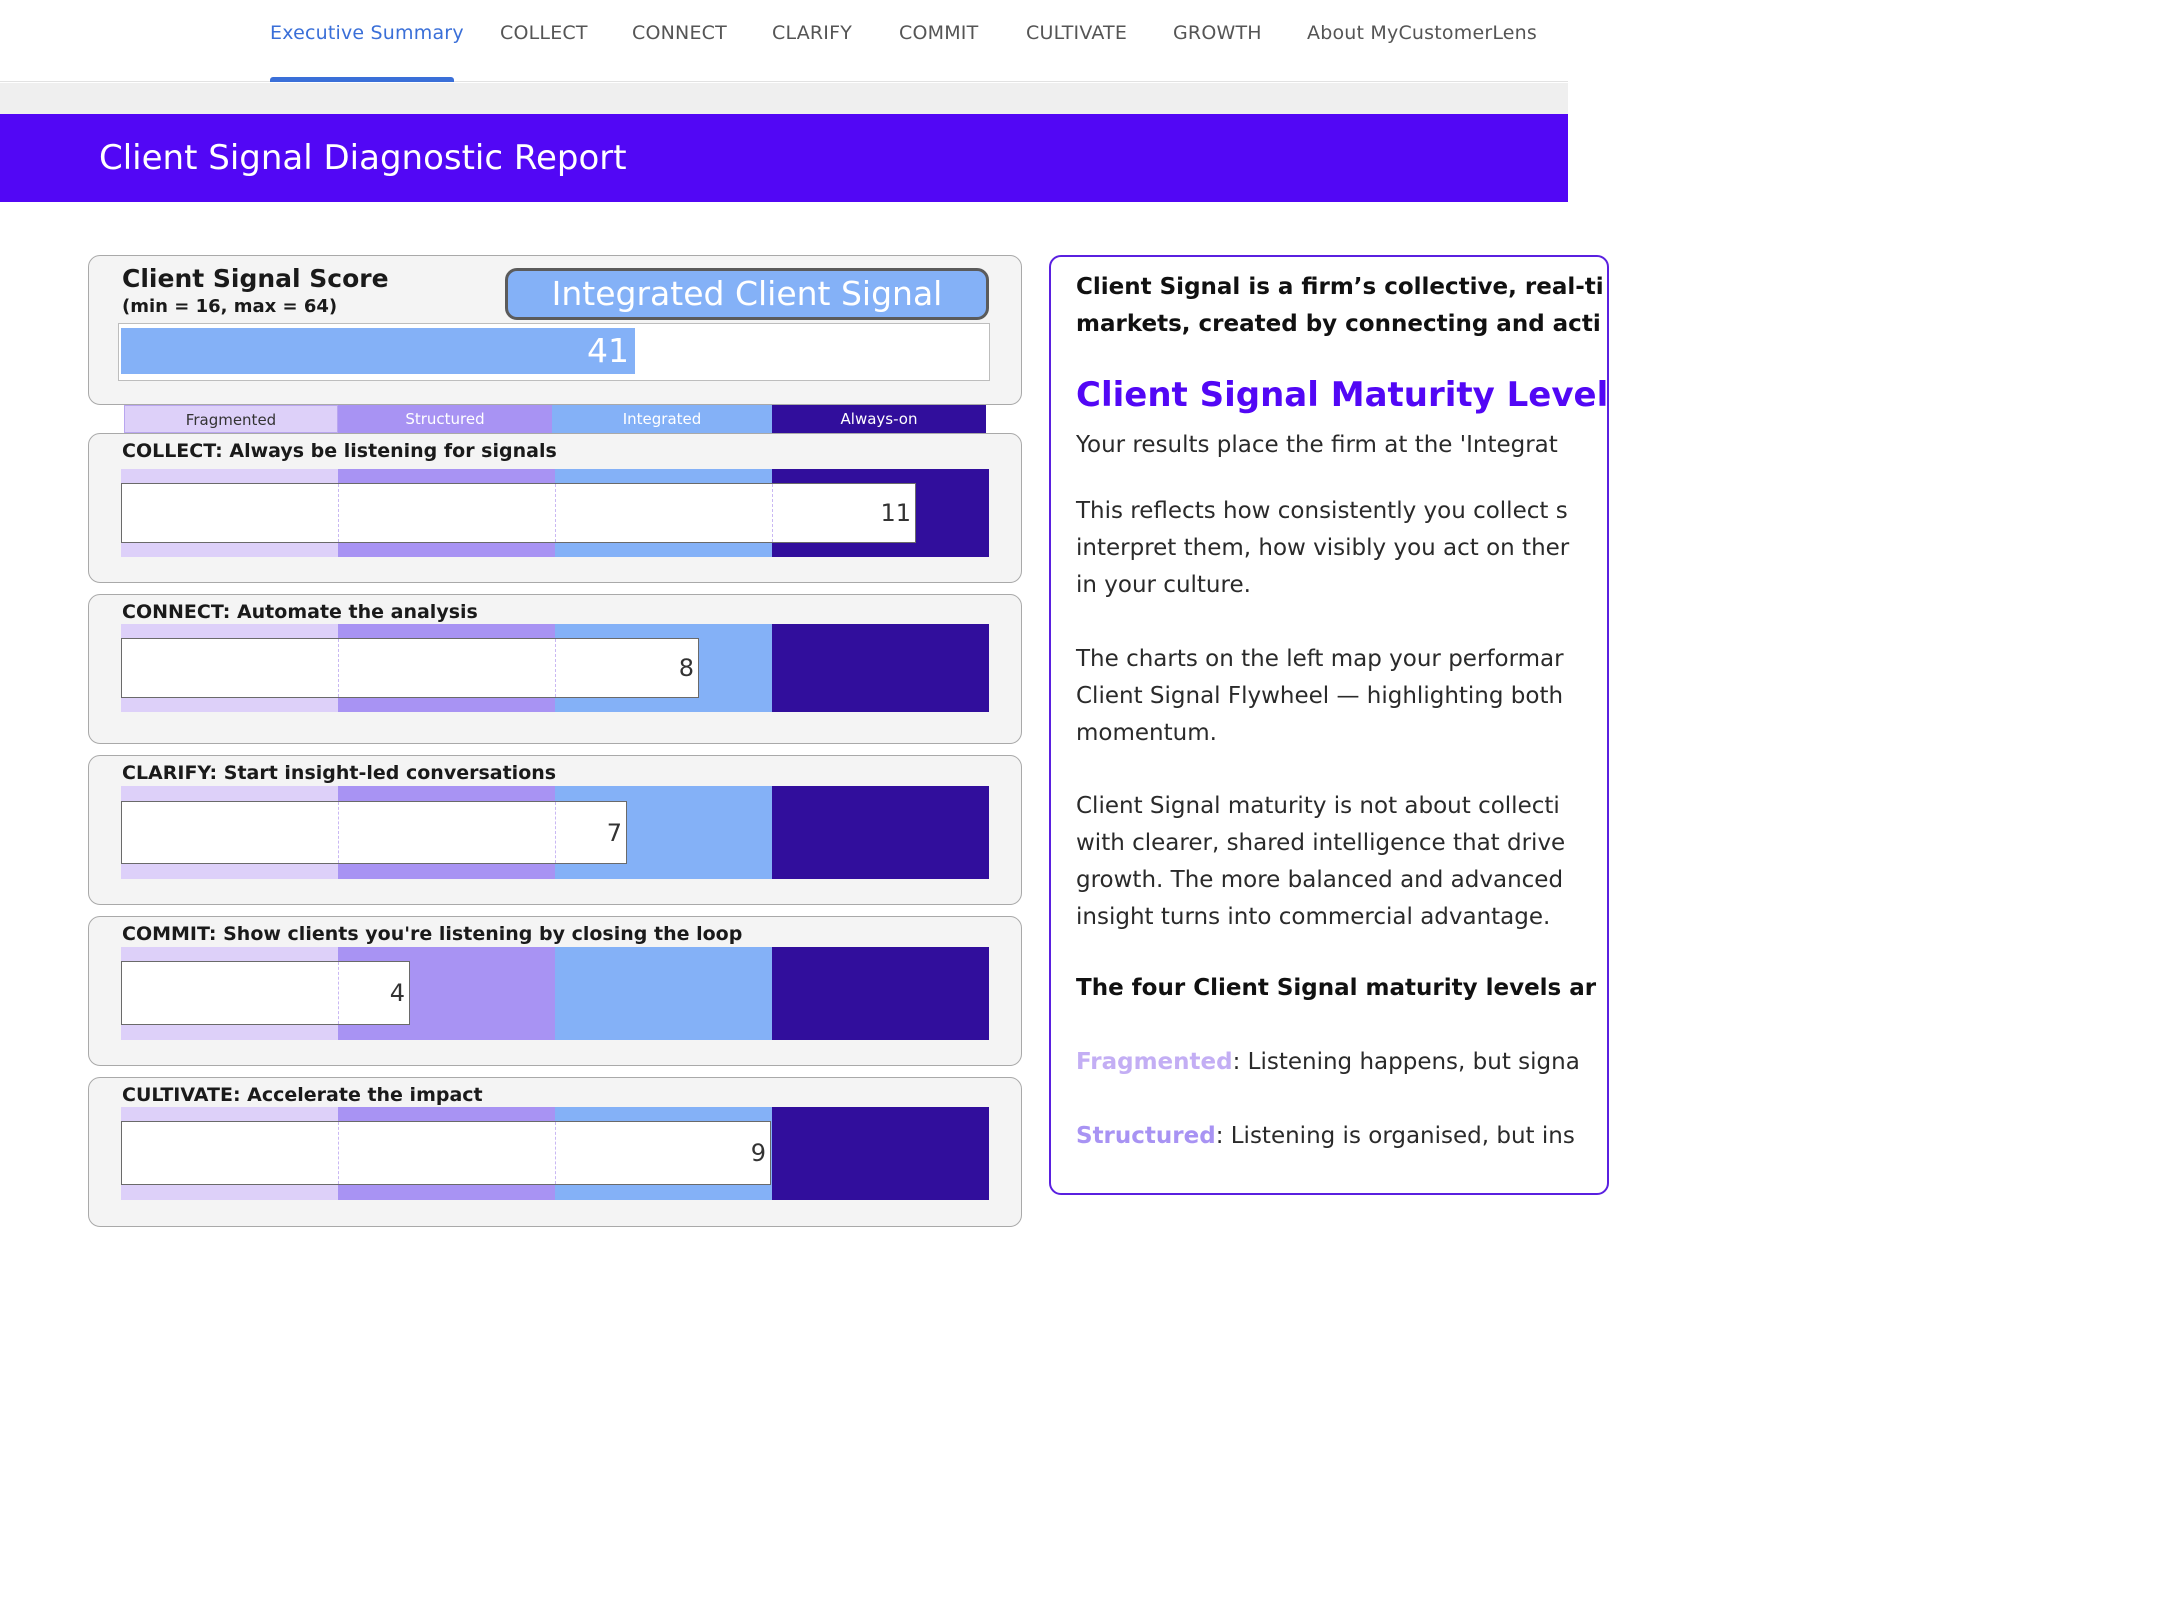  What do you see at coordinates (397, 993) in the screenshot?
I see `pillar-score-value: 4` at bounding box center [397, 993].